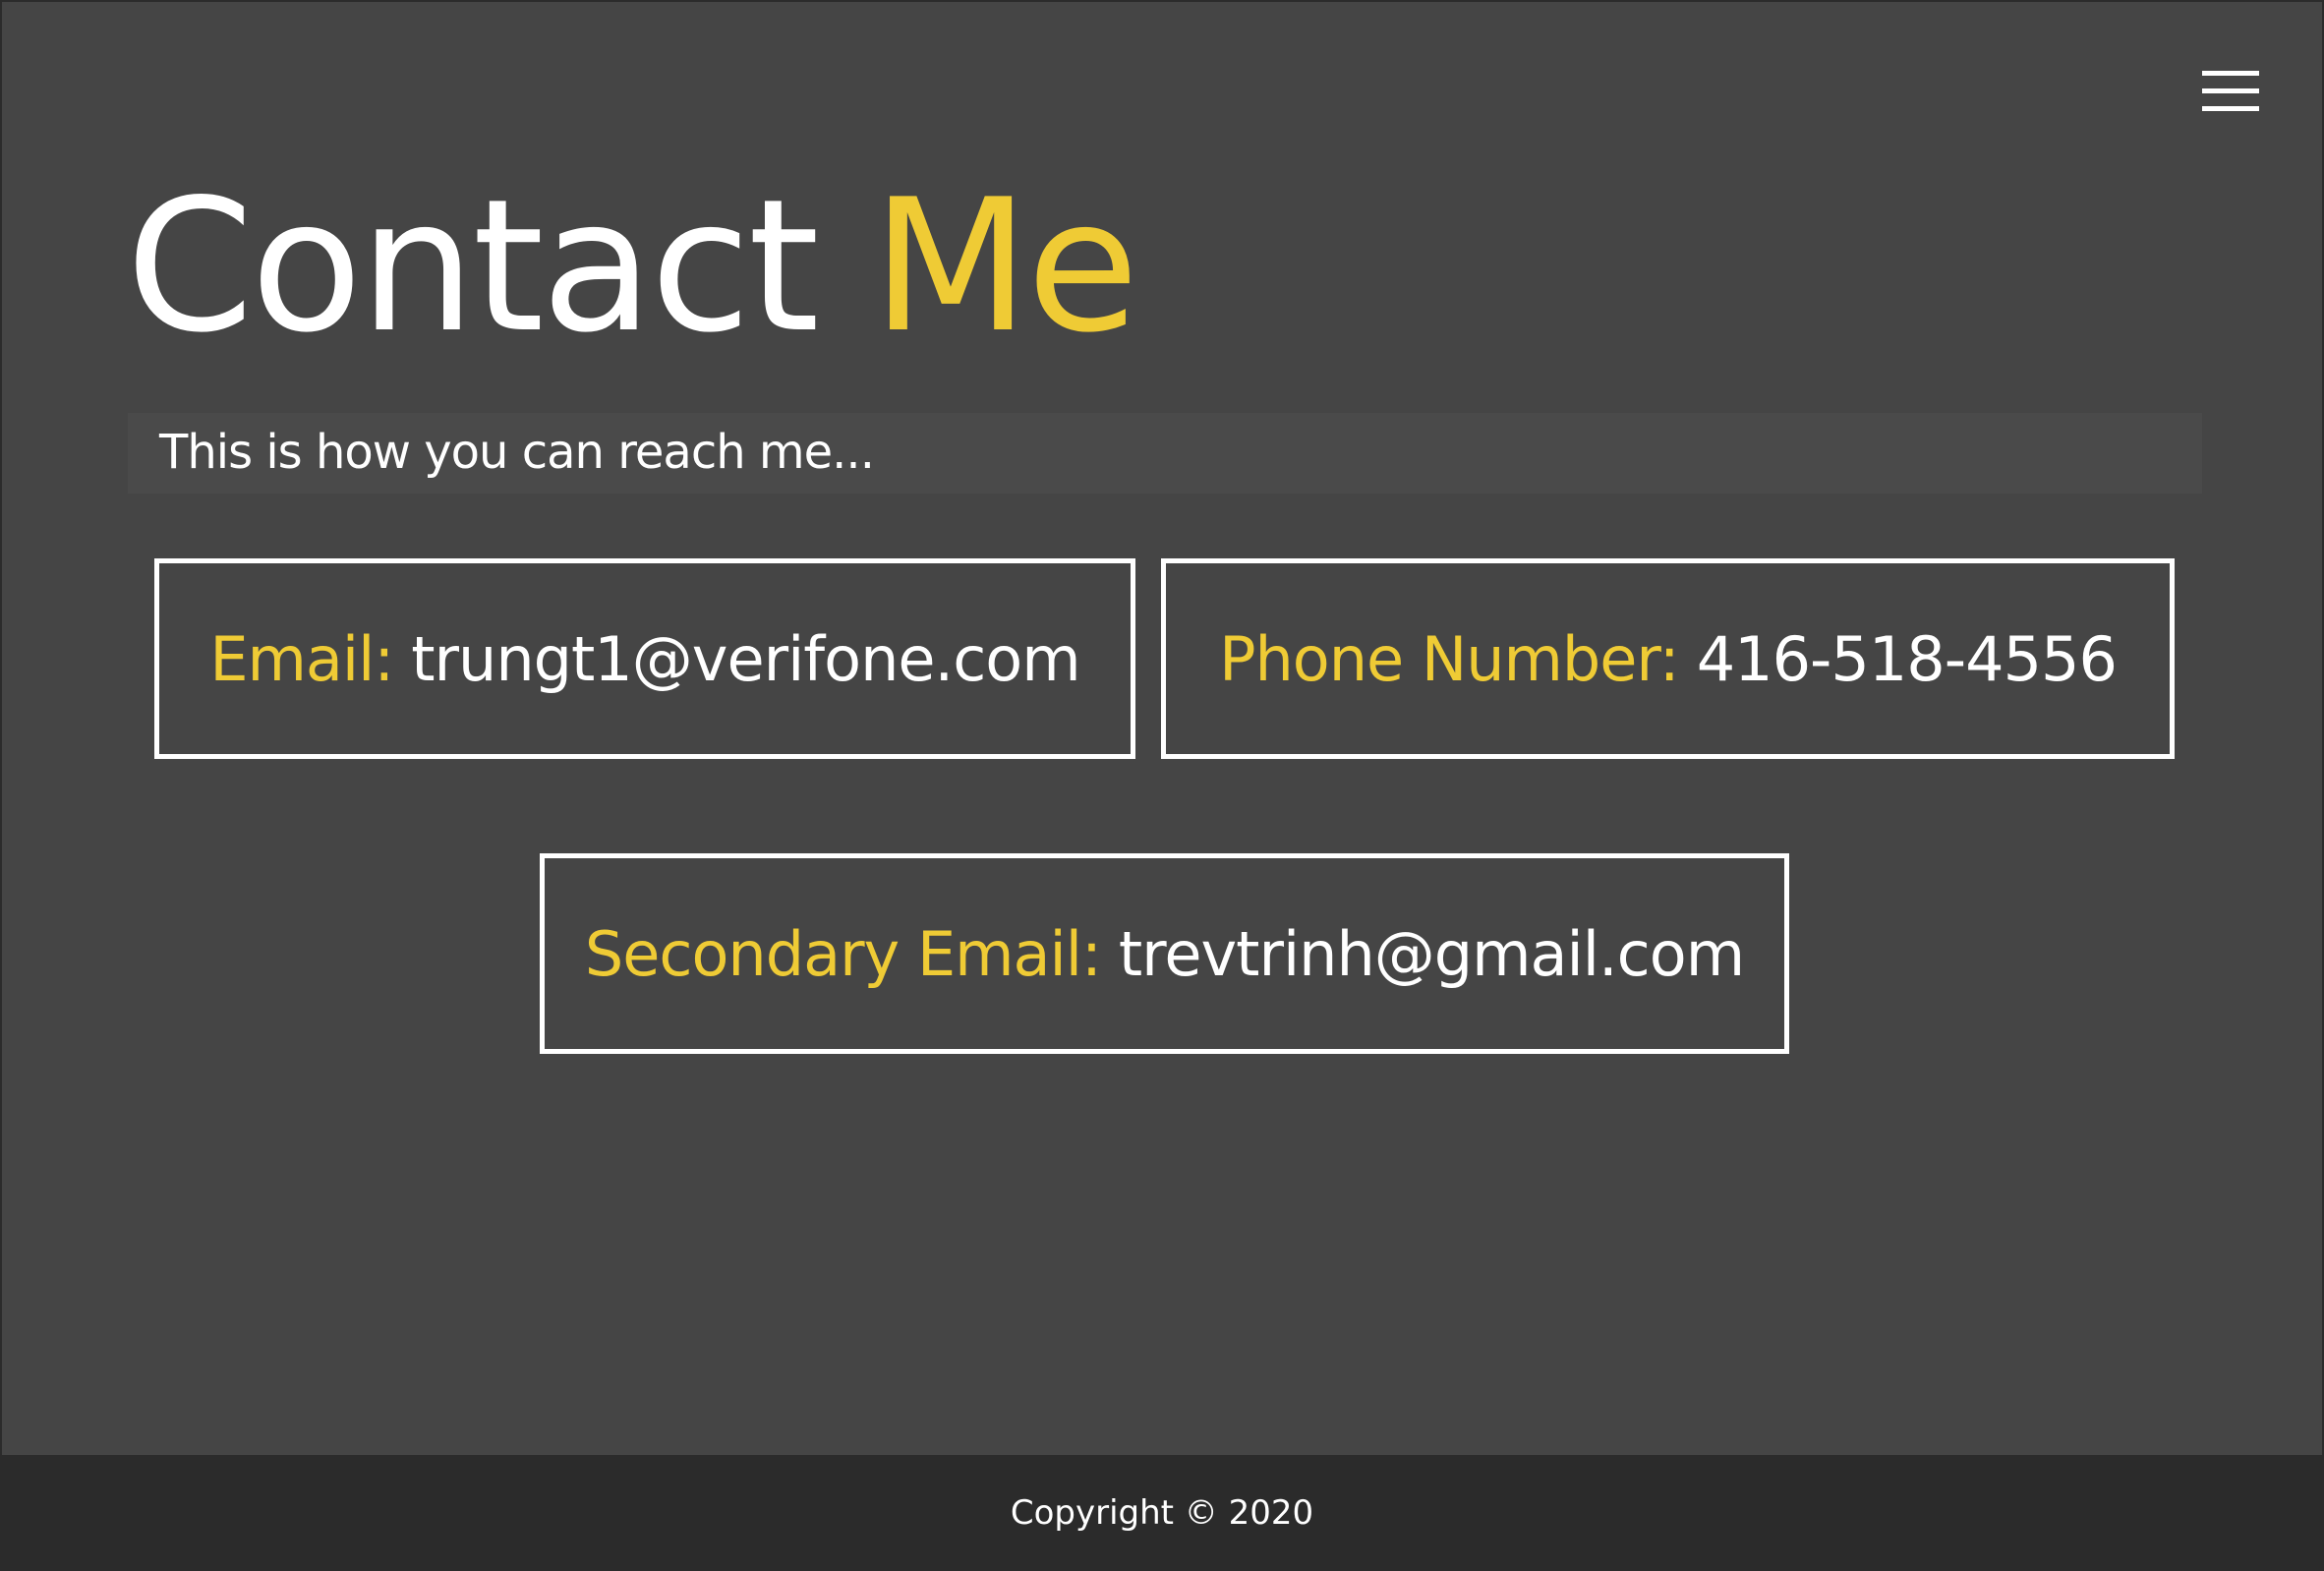 This screenshot has width=2324, height=1571. What do you see at coordinates (843, 953) in the screenshot?
I see `secondary-email-label: Secondary Email:` at bounding box center [843, 953].